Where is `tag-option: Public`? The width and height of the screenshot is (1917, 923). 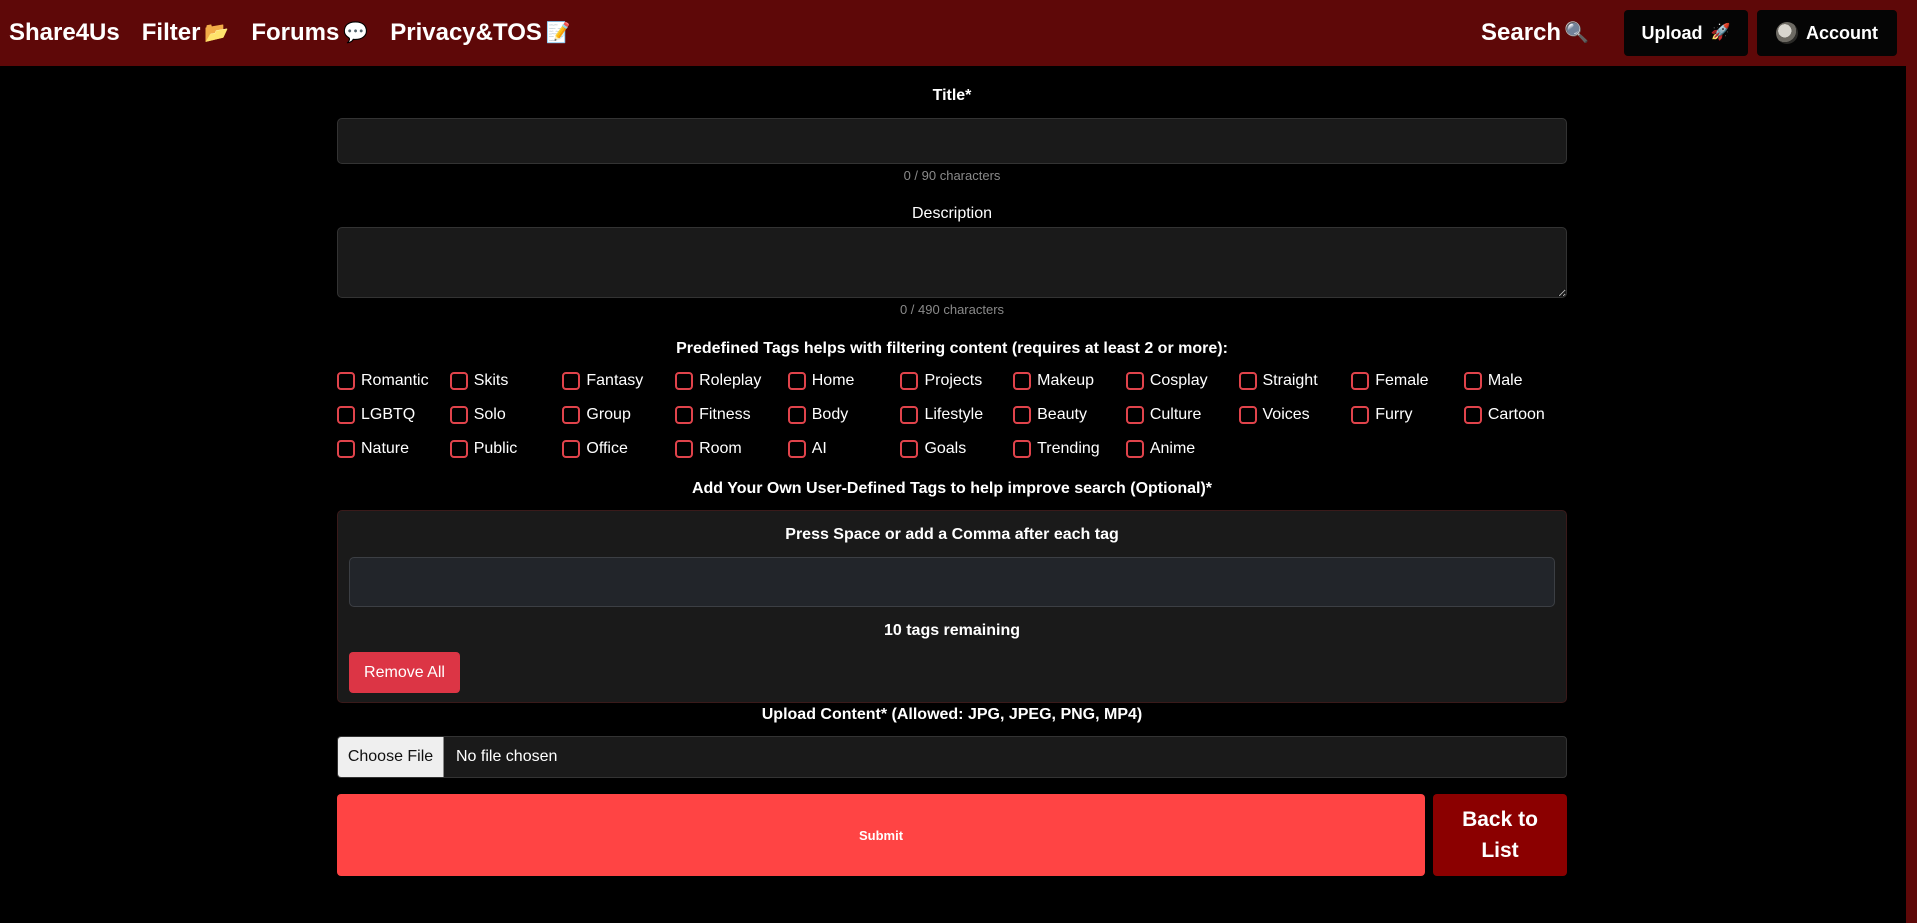 tag-option: Public is located at coordinates (506, 449).